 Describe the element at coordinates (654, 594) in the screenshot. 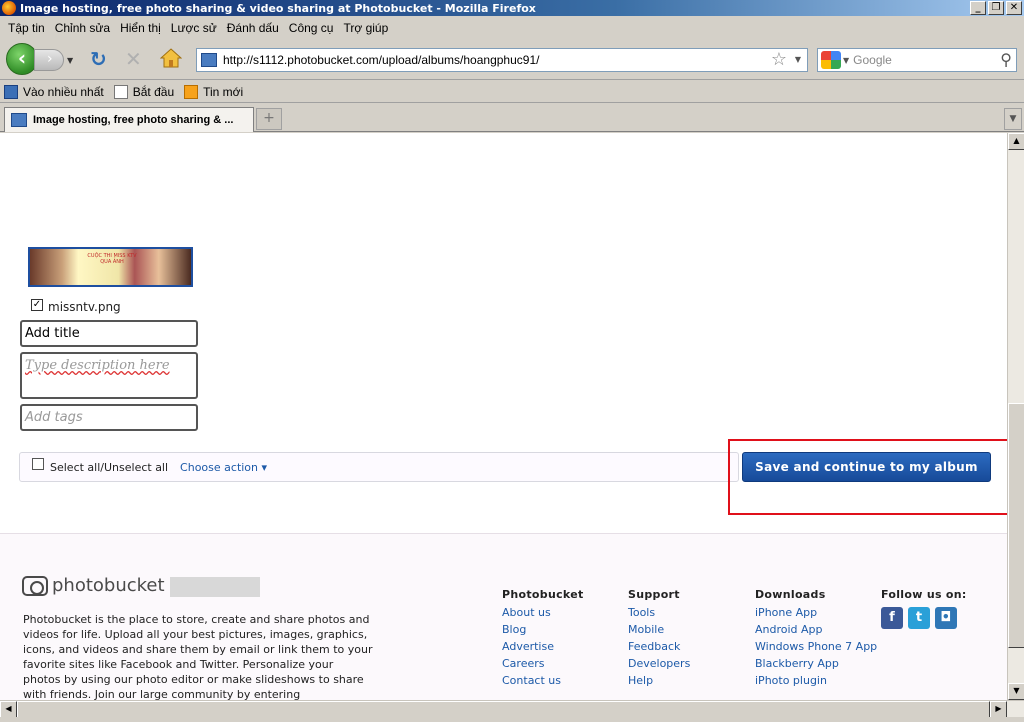

I see `footer-heading: Support` at that location.